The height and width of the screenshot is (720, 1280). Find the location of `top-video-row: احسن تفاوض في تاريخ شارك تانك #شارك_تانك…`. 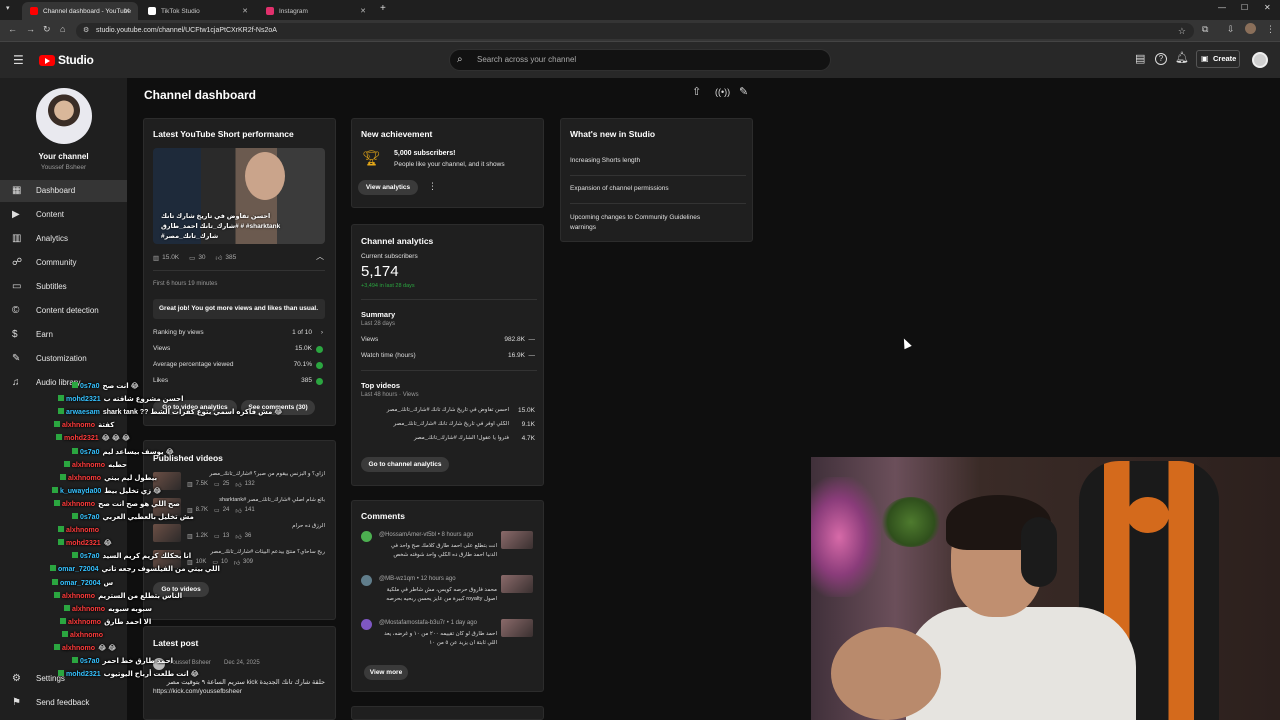

top-video-row: احسن تفاوض في تاريخ شارك تانك #شارك_تانك… is located at coordinates (449, 411).